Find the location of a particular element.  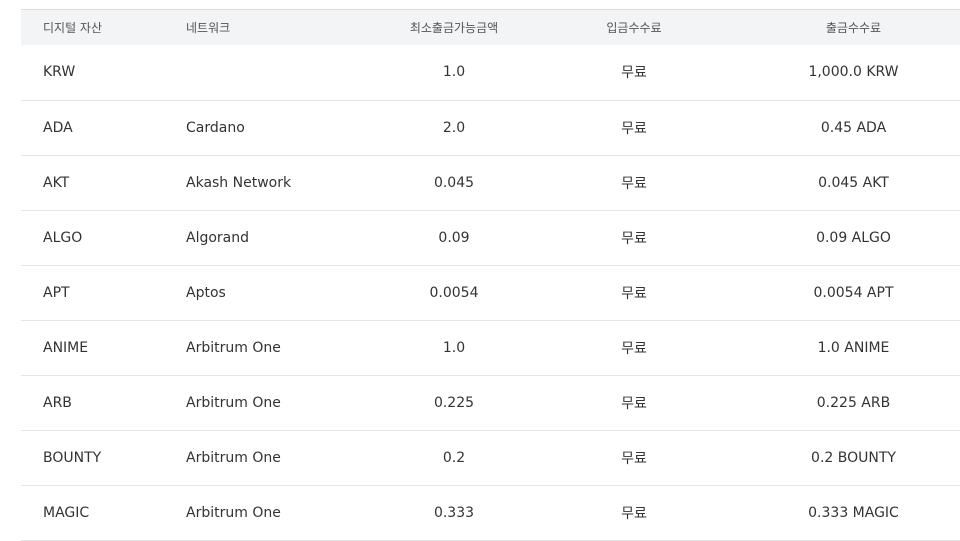

header-network: 네트워크 is located at coordinates (208, 28).